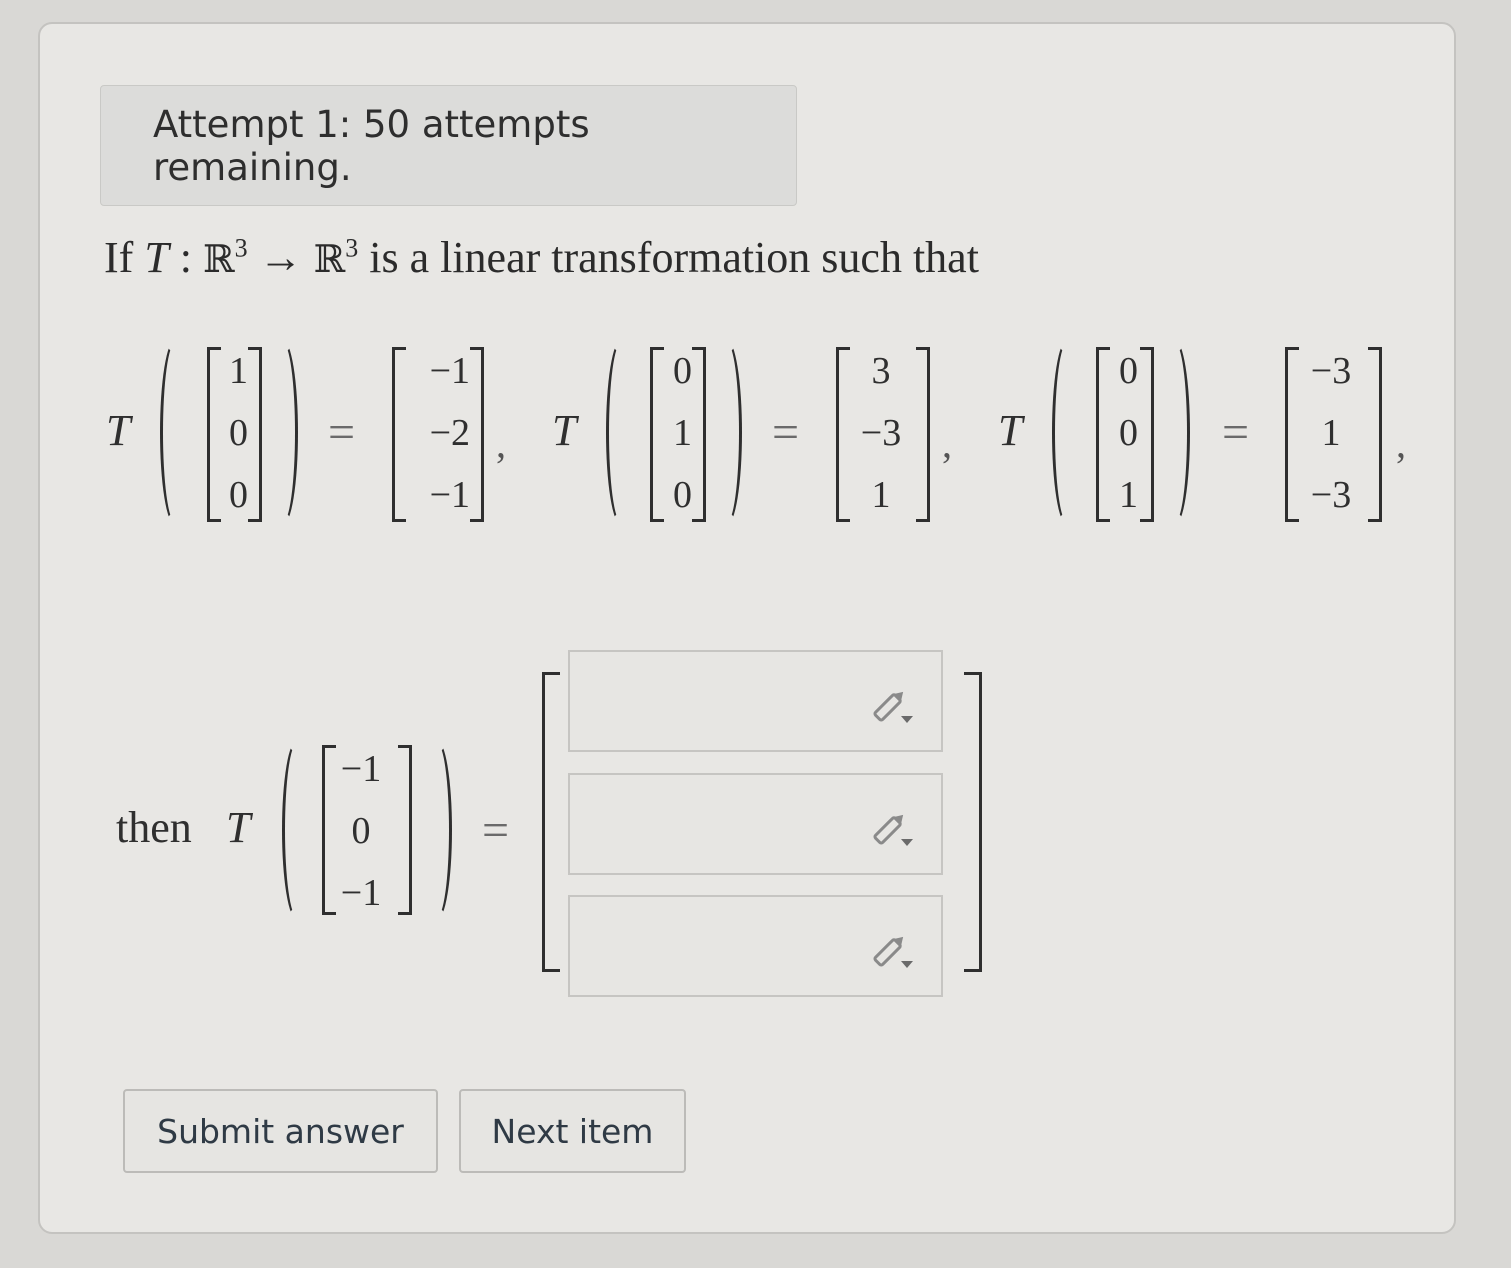 The height and width of the screenshot is (1268, 1511). Describe the element at coordinates (437, 830) in the screenshot. I see `query-right-paren` at that location.